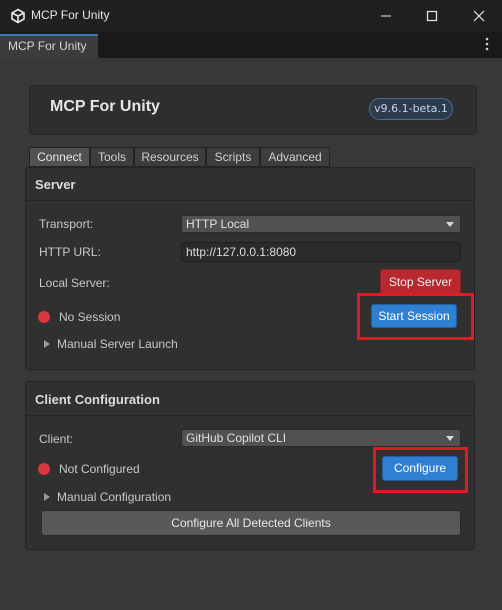  Describe the element at coordinates (112, 157) in the screenshot. I see `tab-tools: Tools` at that location.